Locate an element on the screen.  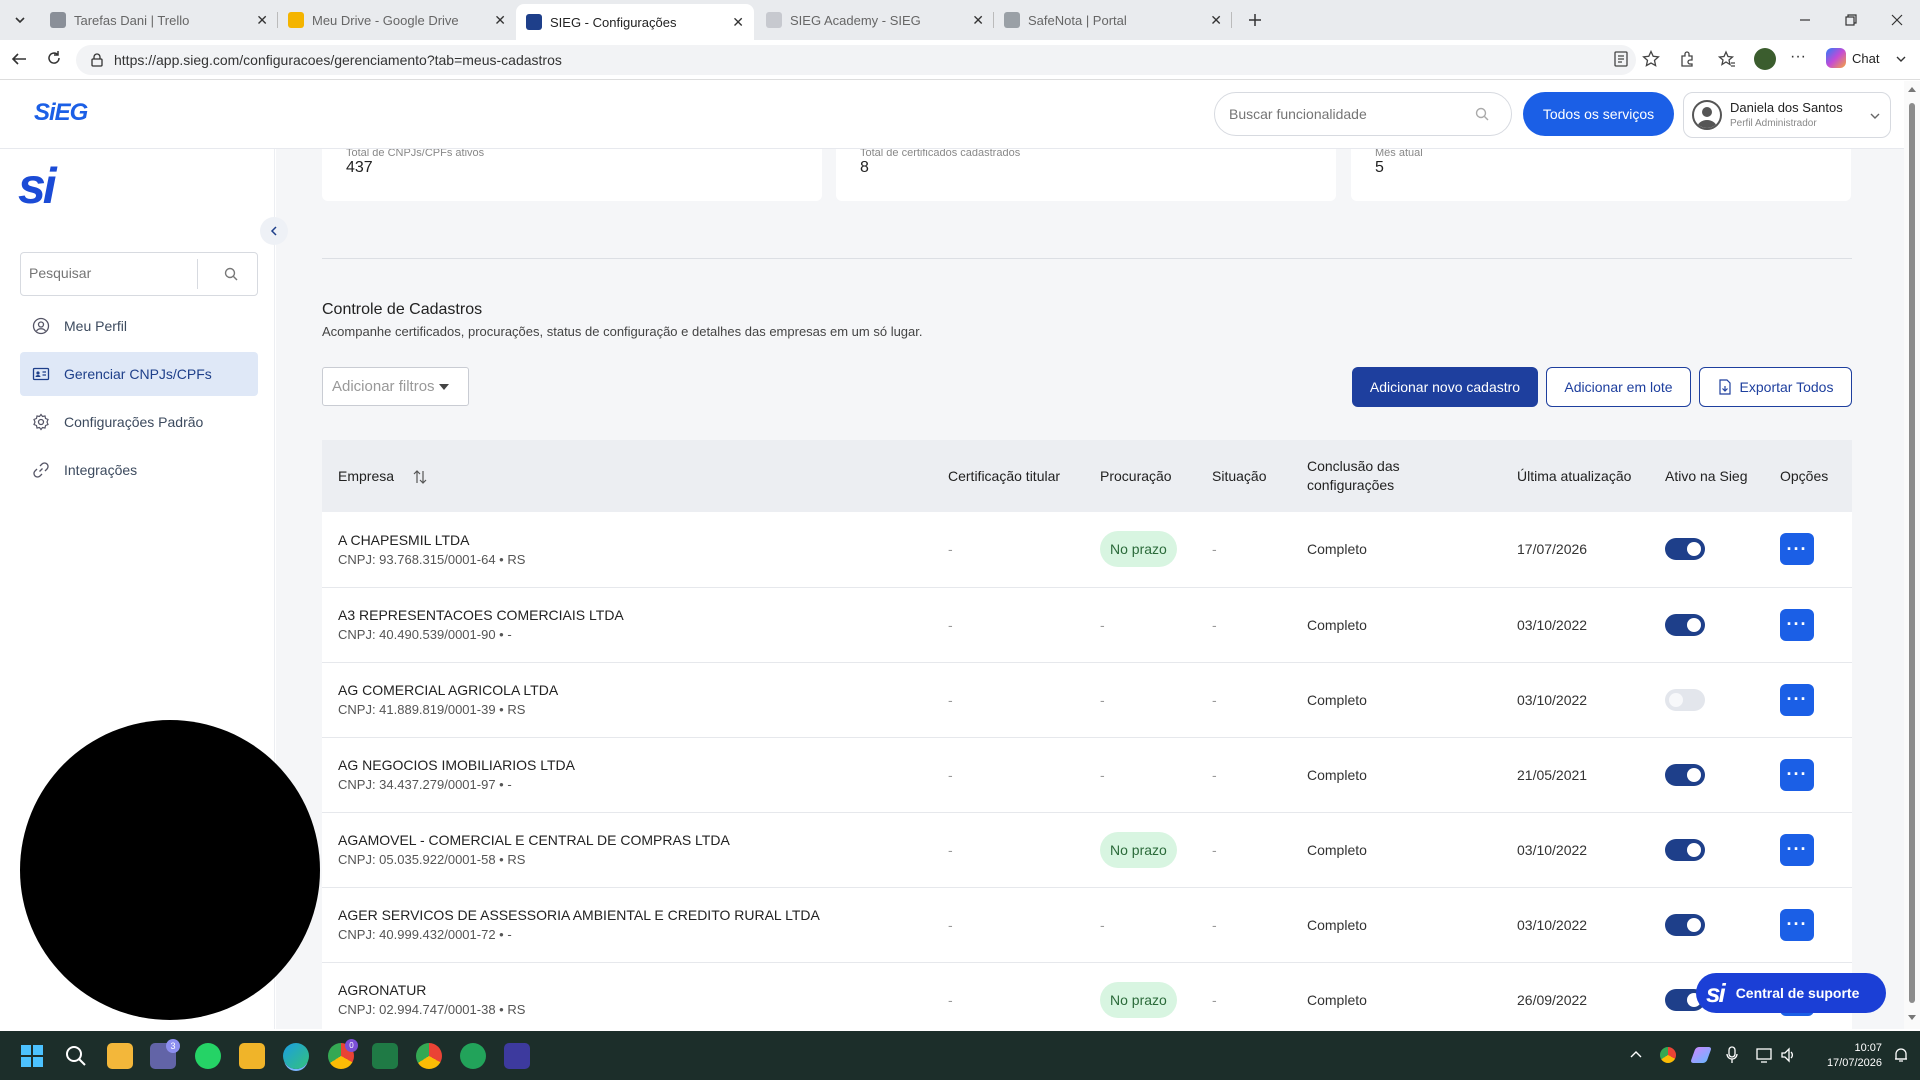
copilot-chat-button: Chat is located at coordinates (1852, 58).